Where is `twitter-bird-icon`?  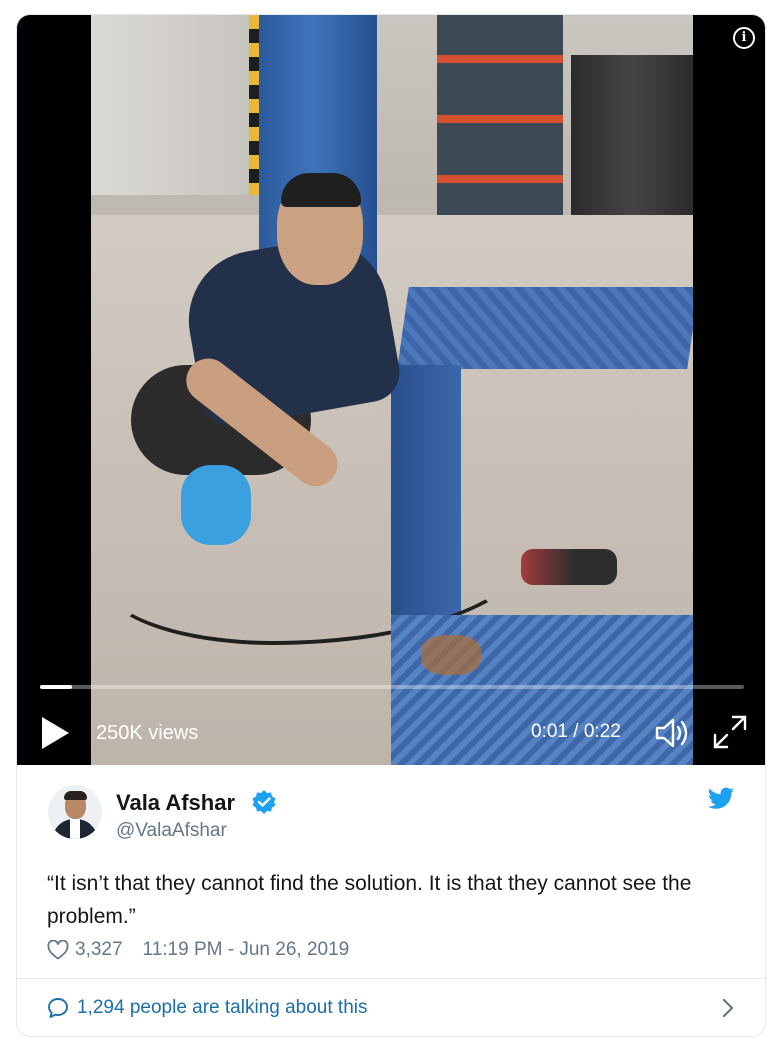
twitter-bird-icon is located at coordinates (721, 799).